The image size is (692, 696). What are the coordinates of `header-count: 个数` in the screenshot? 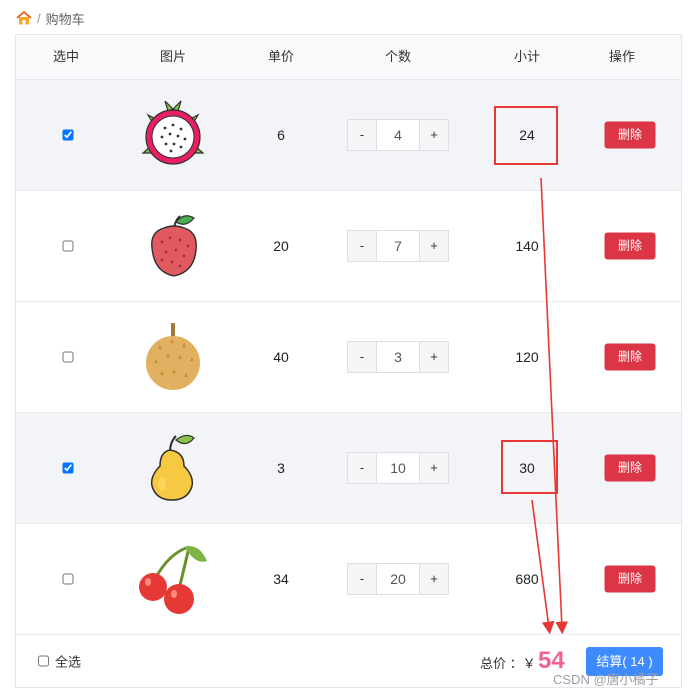 It's located at (398, 56).